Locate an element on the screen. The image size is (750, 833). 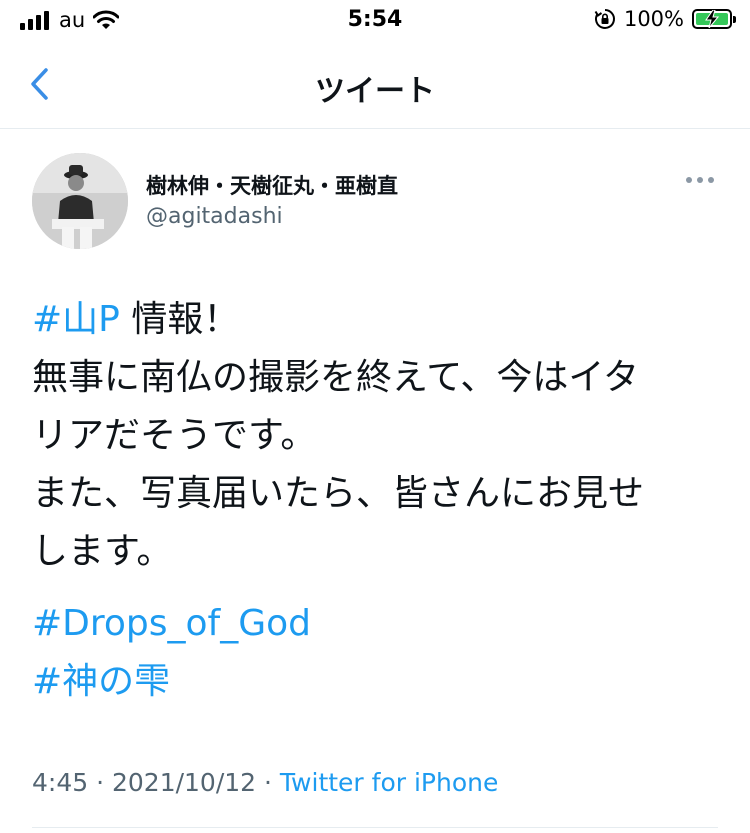
nav-bar: ツイート is located at coordinates (375, 86).